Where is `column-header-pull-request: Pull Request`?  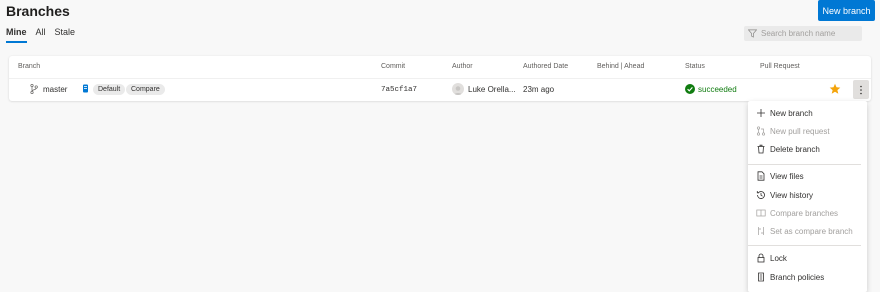 column-header-pull-request: Pull Request is located at coordinates (780, 66).